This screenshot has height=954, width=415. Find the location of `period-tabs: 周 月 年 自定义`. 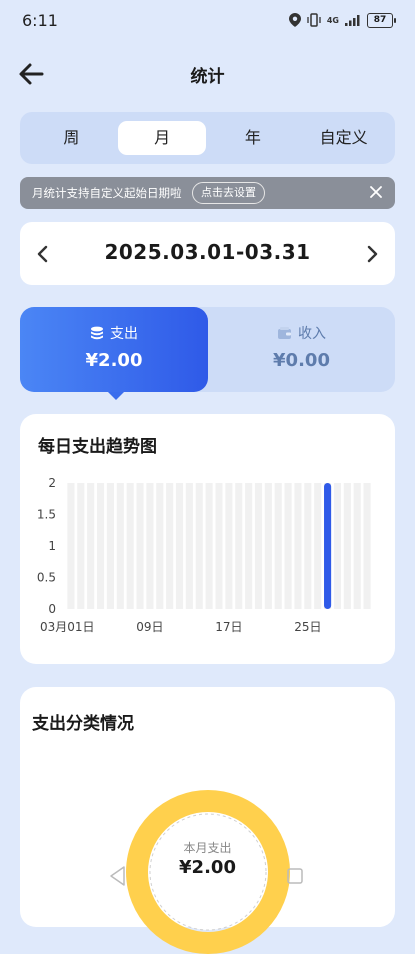

period-tabs: 周 月 年 自定义 is located at coordinates (207, 138).